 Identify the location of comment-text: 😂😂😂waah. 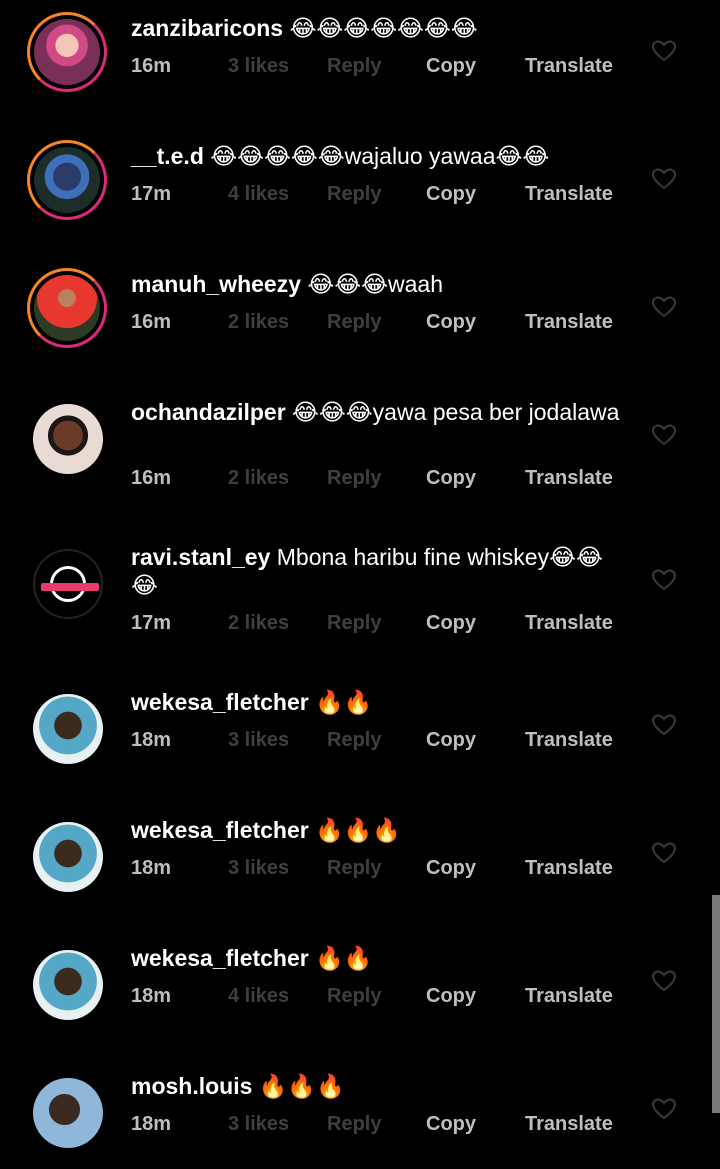
(375, 284).